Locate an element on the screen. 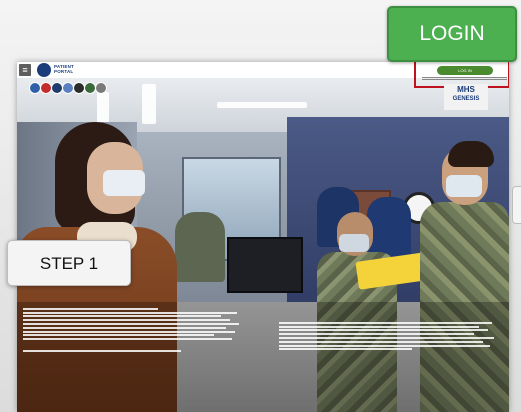 Image resolution: width=521 pixels, height=412 pixels. site-header: ≡ PATIENT PORTAL LOG IN is located at coordinates (263, 75).